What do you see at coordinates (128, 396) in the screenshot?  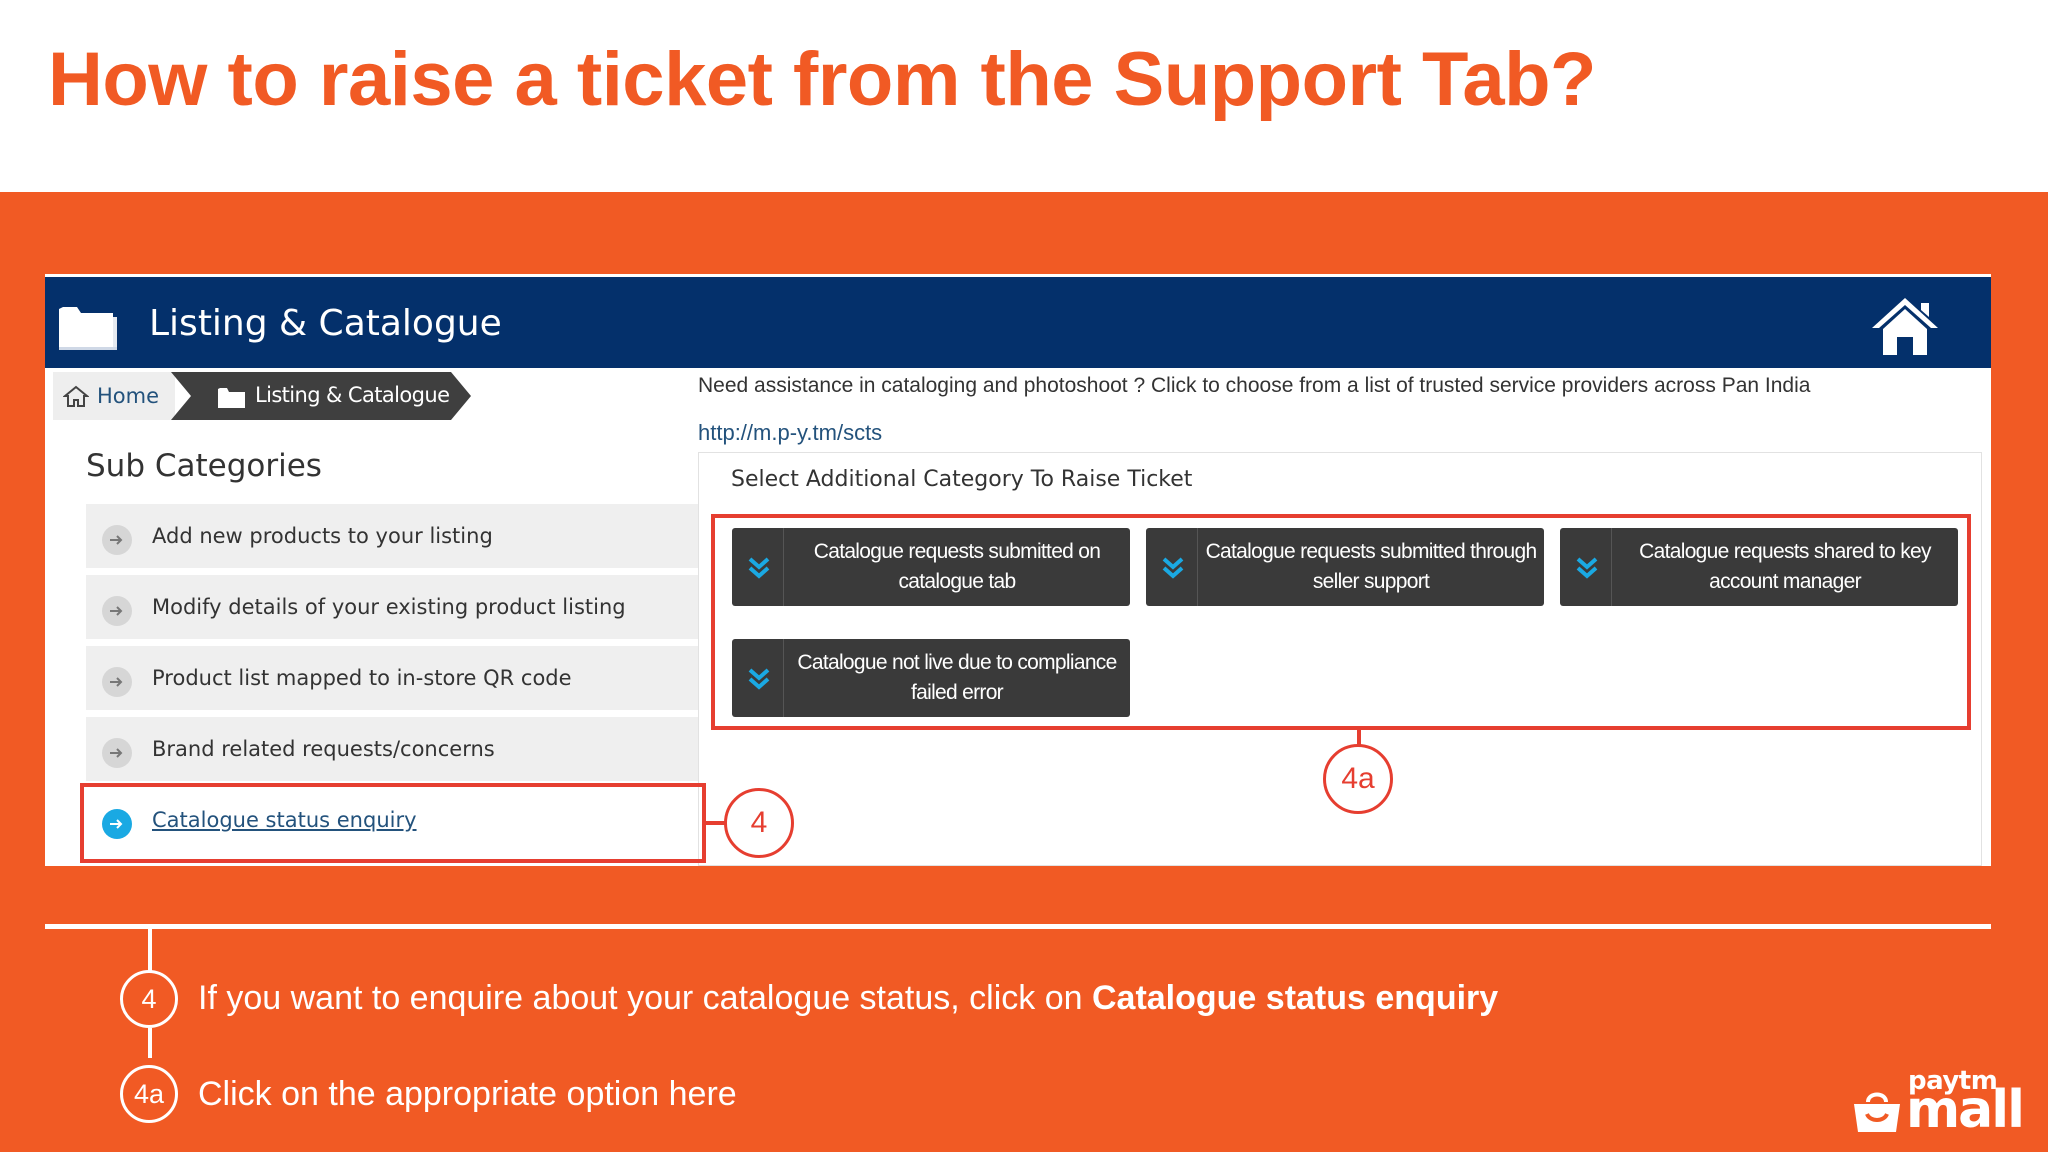 I see `breadcrumb-home-label: Home` at bounding box center [128, 396].